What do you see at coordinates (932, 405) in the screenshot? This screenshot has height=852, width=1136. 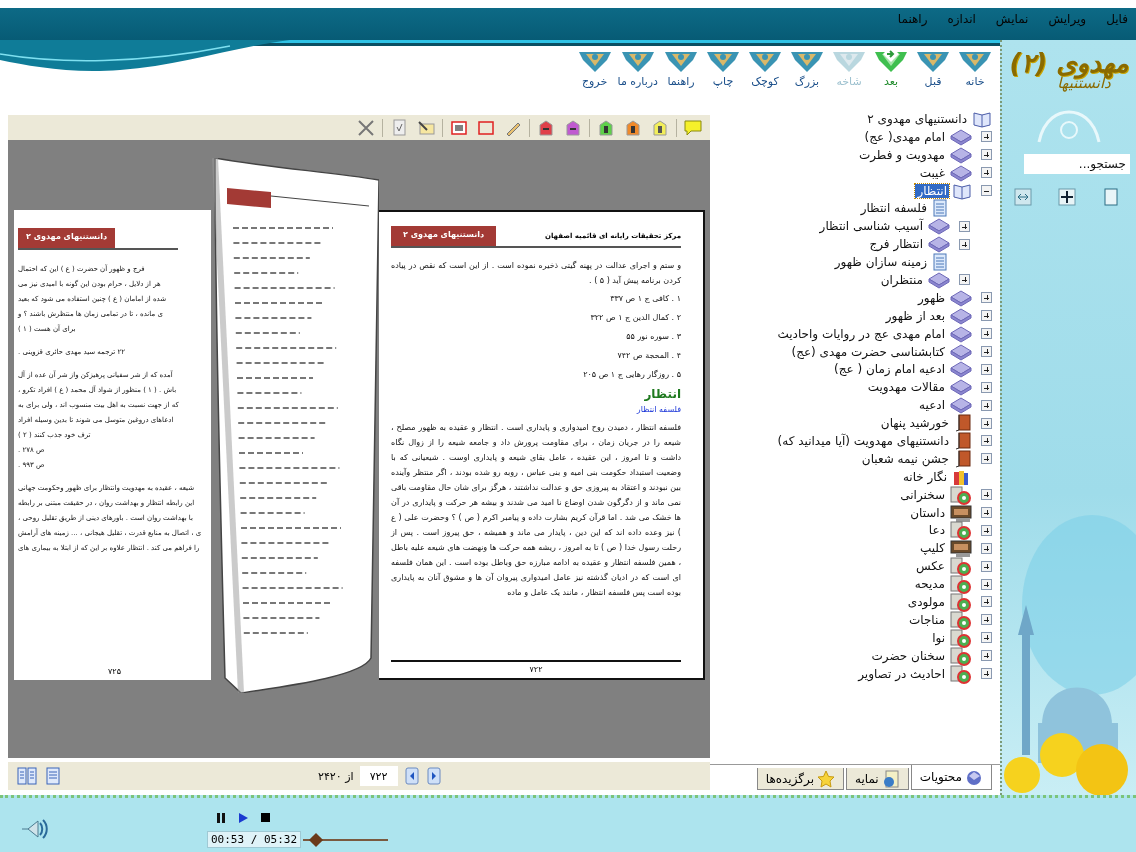 I see `tree-item: ادعیه` at bounding box center [932, 405].